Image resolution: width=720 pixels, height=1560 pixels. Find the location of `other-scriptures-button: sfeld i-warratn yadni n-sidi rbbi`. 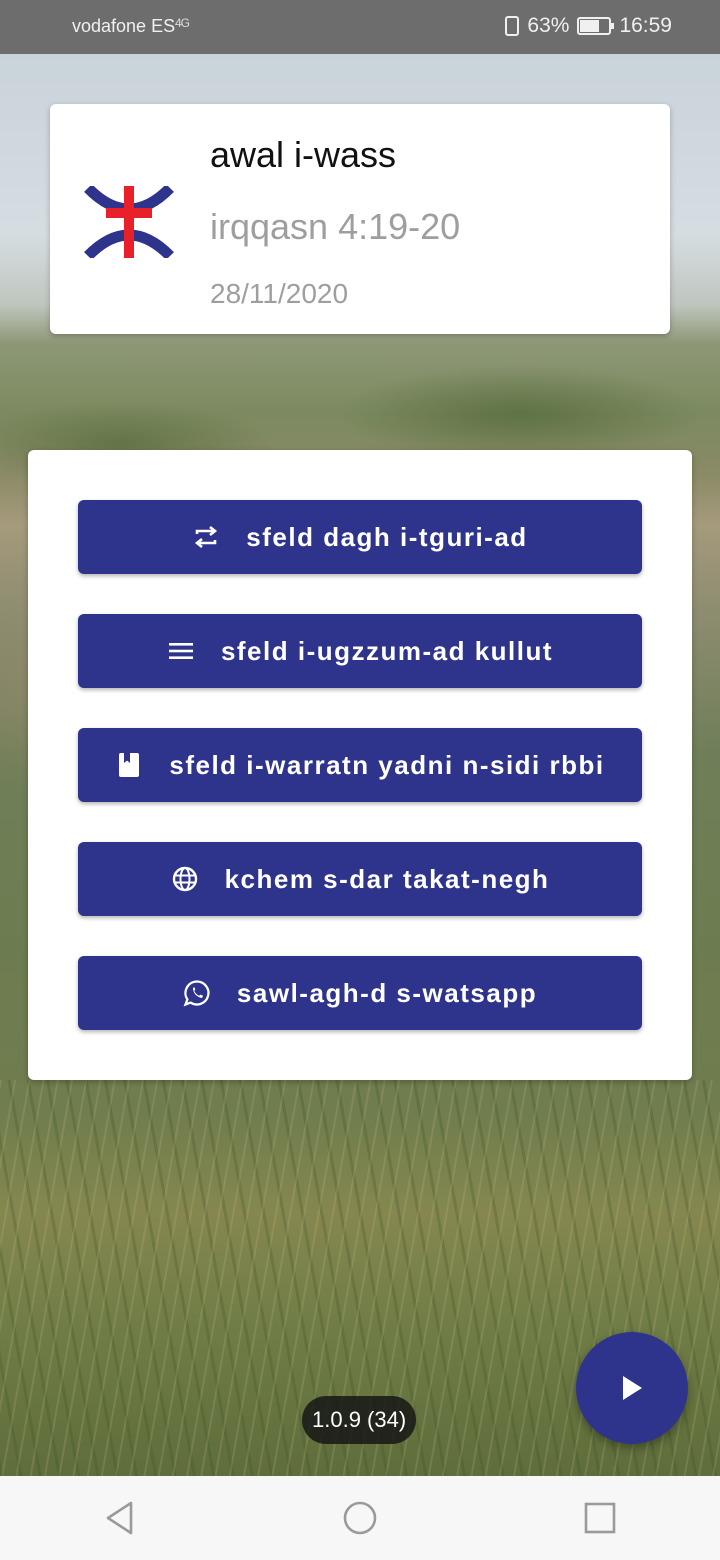

other-scriptures-button: sfeld i-warratn yadni n-sidi rbbi is located at coordinates (360, 765).